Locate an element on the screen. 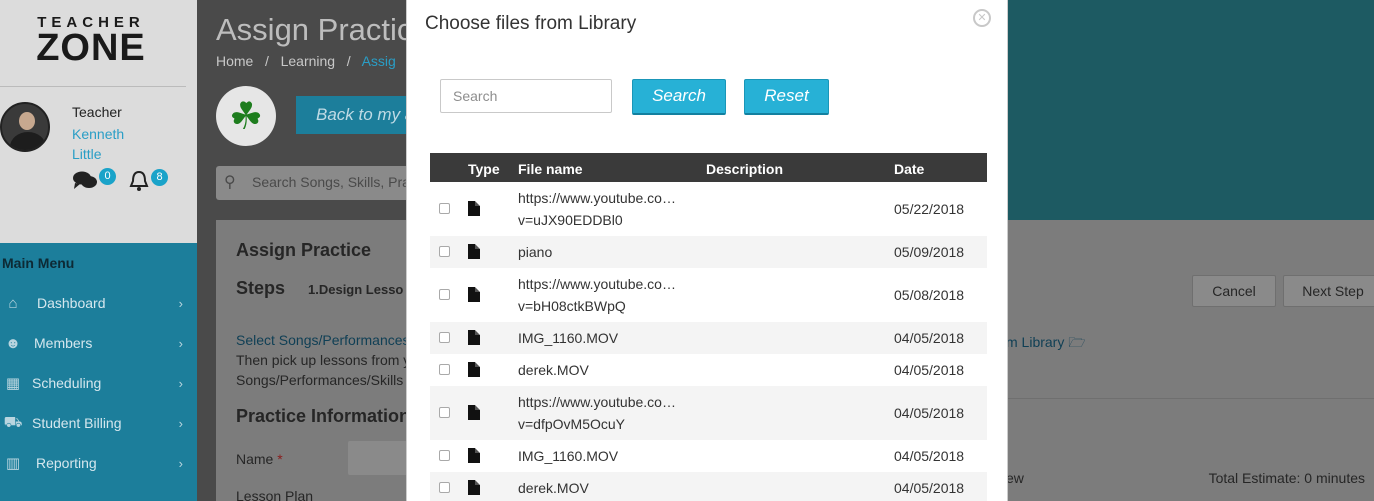 The image size is (1374, 501). avatar-torso is located at coordinates (28, 141).